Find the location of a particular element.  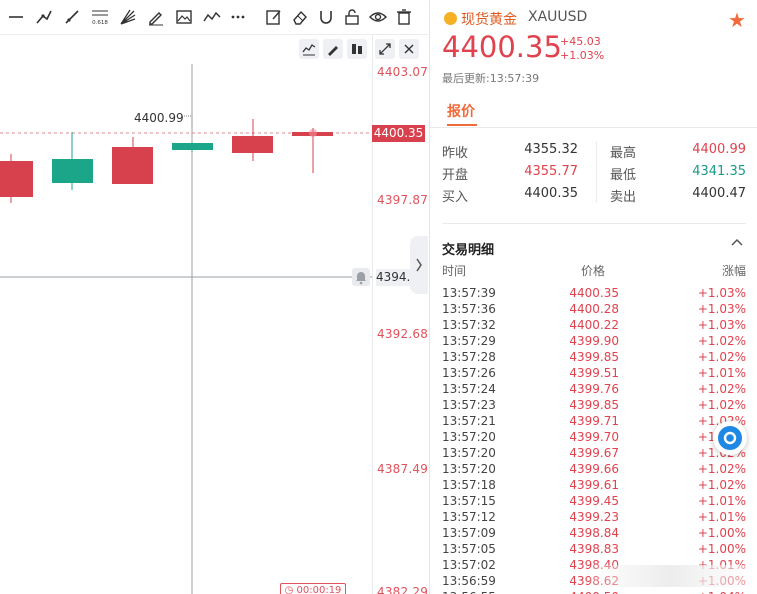

trade-price: 4399.61 is located at coordinates (594, 485).